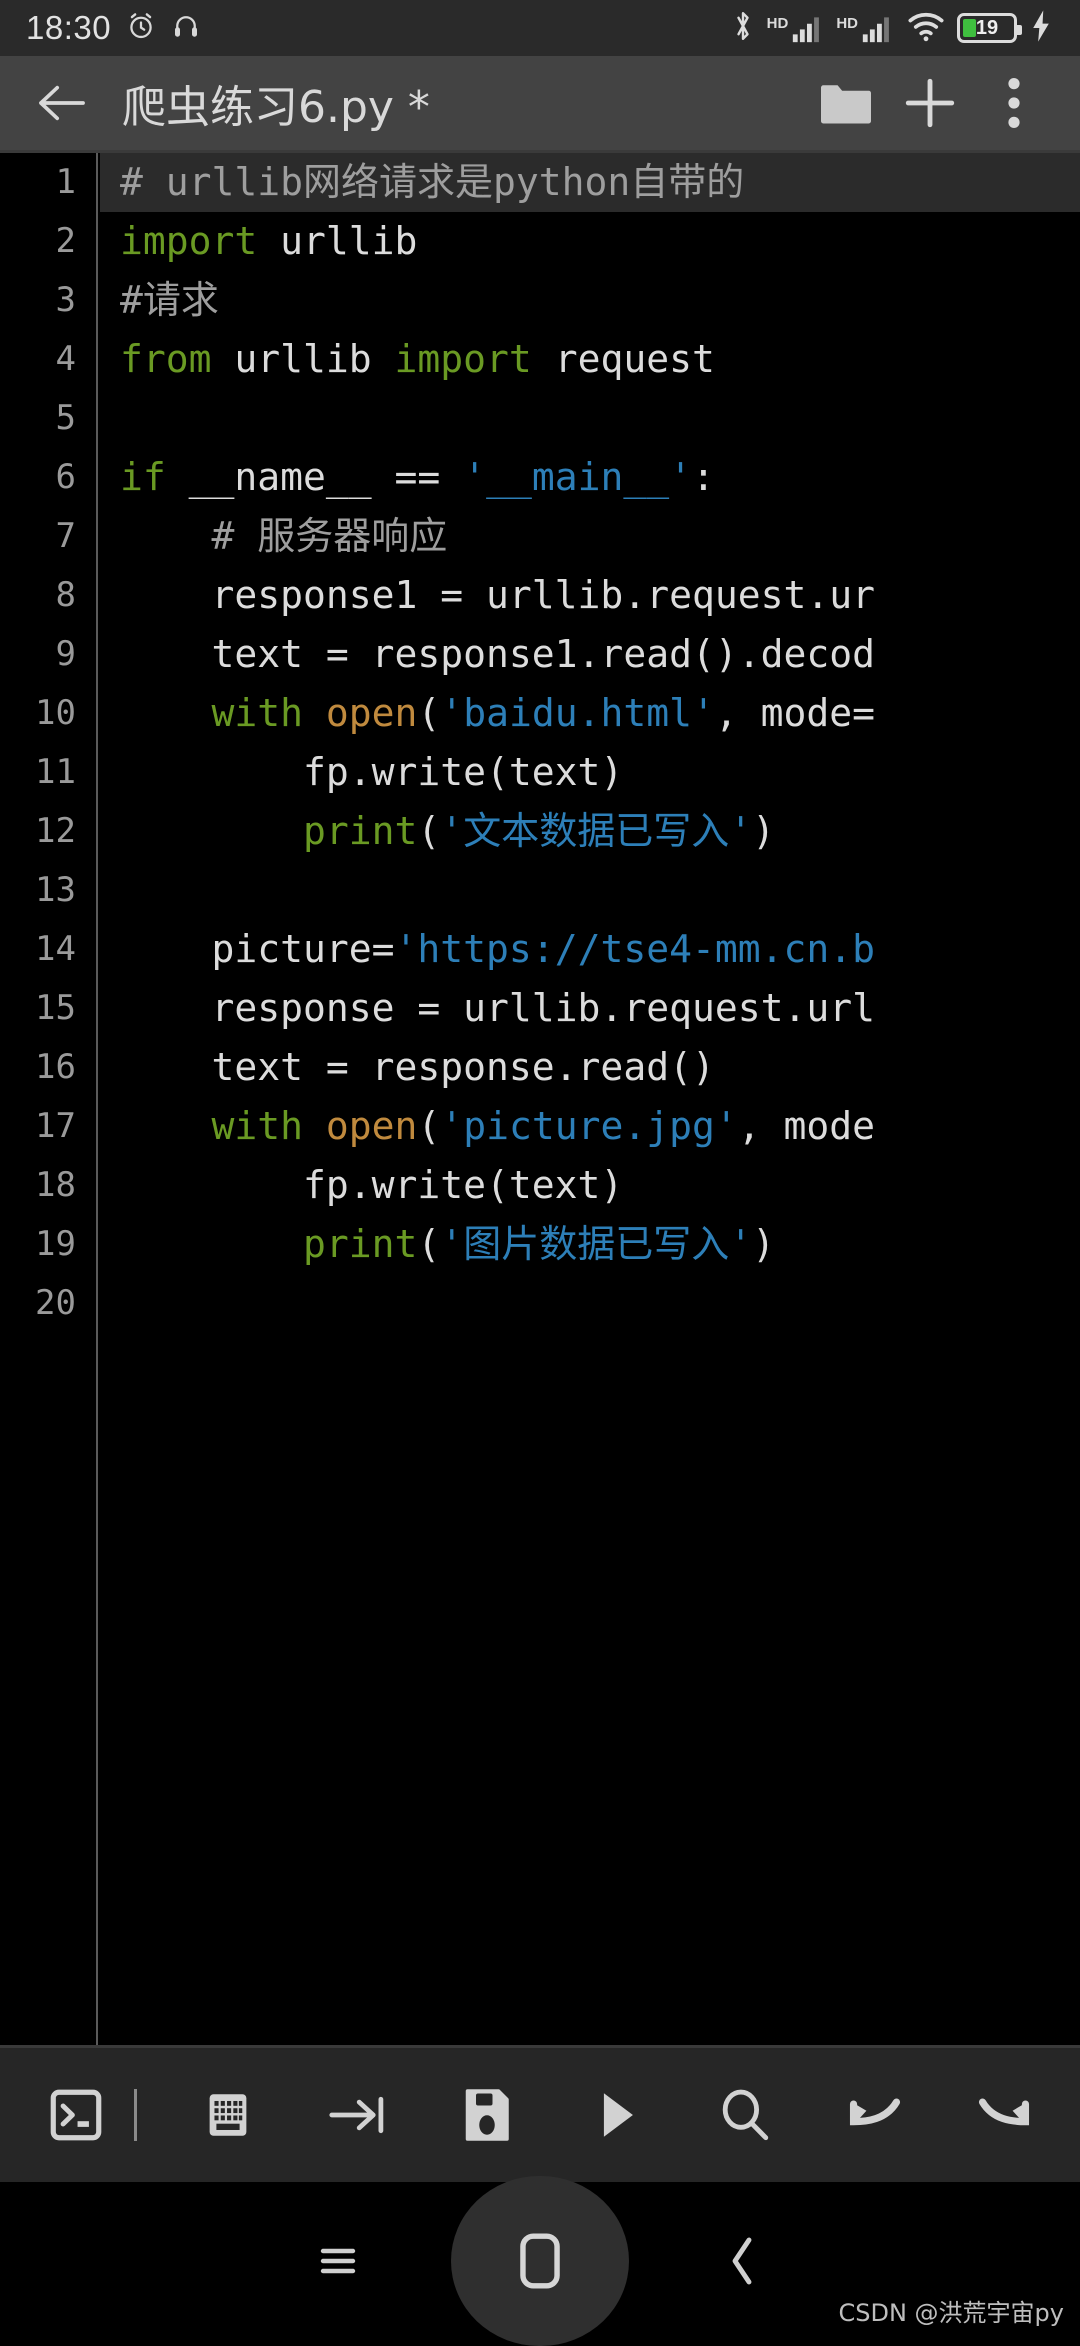  What do you see at coordinates (358, 2115) in the screenshot?
I see `indent-tab-button` at bounding box center [358, 2115].